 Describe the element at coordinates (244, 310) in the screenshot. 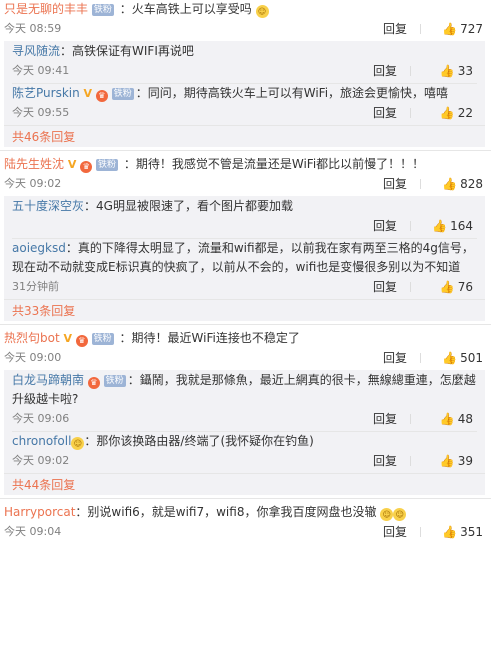

I see `more-replies-link: 共33条回复` at that location.